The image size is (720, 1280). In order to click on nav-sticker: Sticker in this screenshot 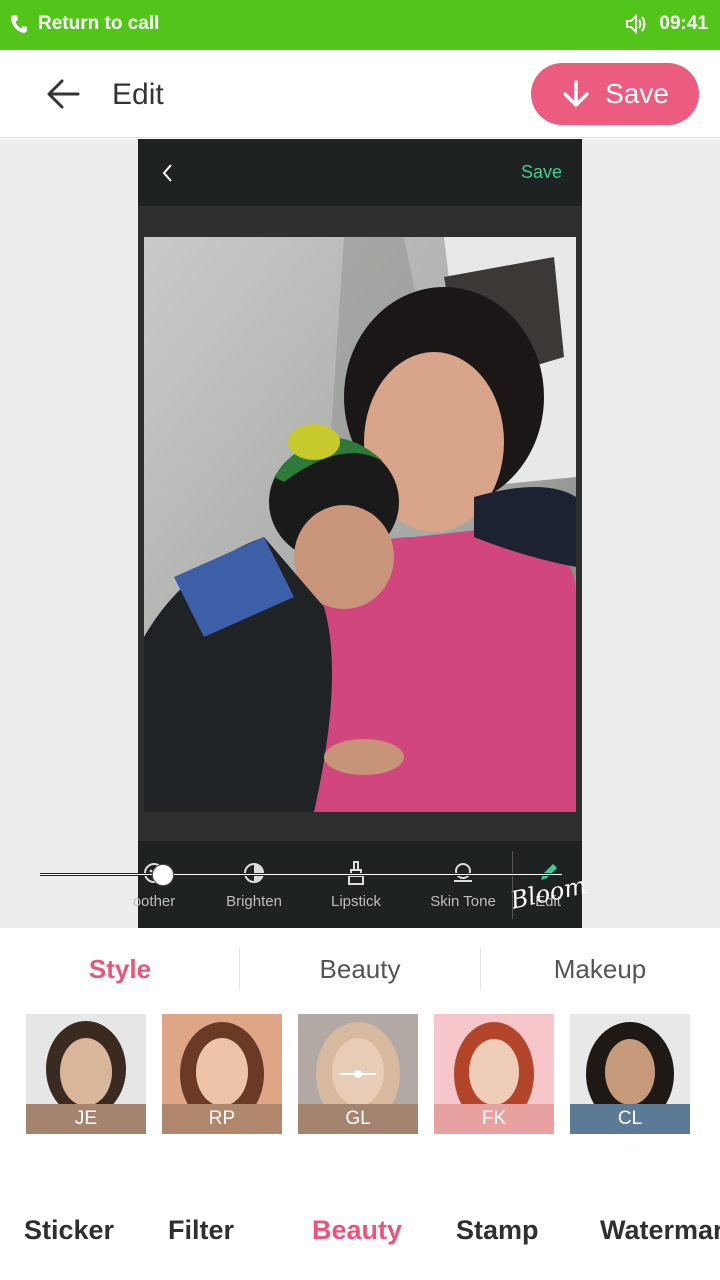, I will do `click(69, 1230)`.